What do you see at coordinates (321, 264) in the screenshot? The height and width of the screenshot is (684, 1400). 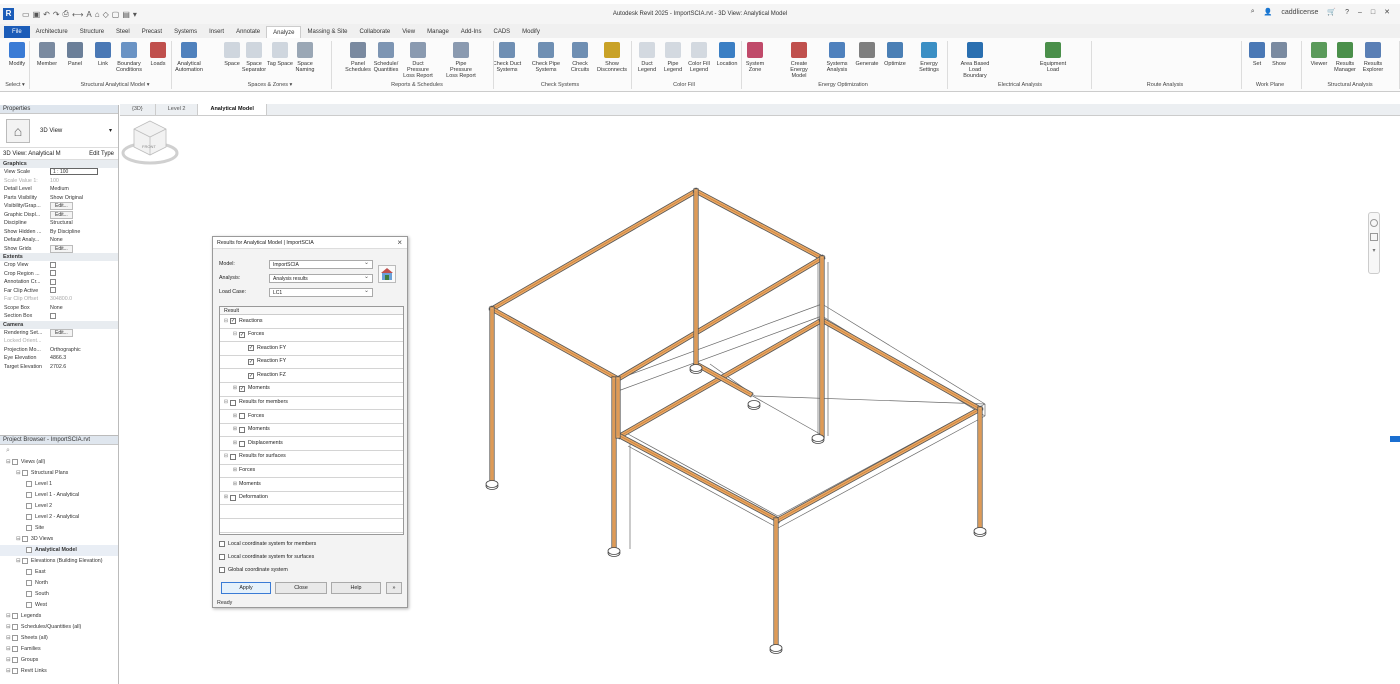 I see `dialog-field-select: ImportSCIA` at bounding box center [321, 264].